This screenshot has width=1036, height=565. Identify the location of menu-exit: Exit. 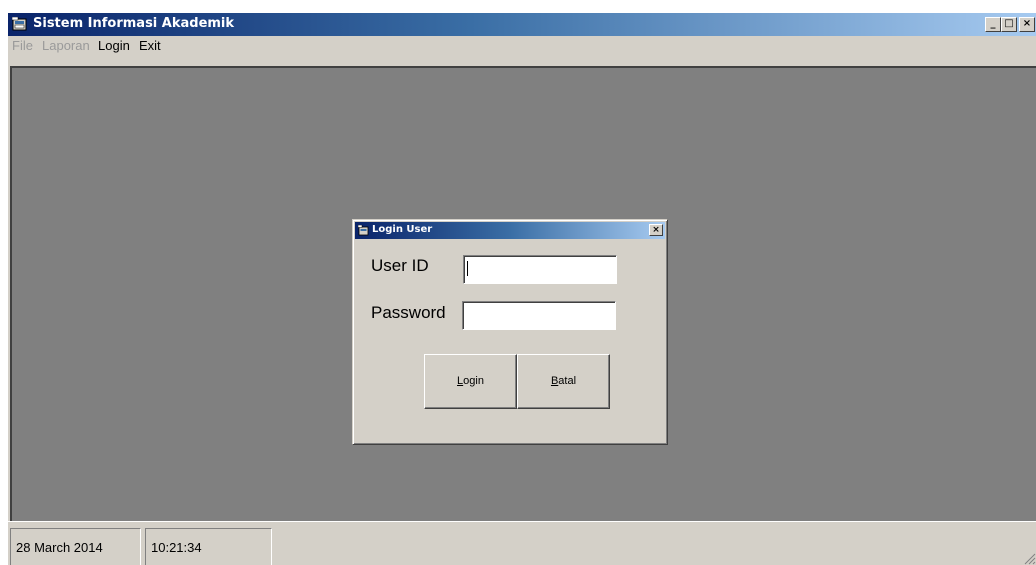
(150, 45).